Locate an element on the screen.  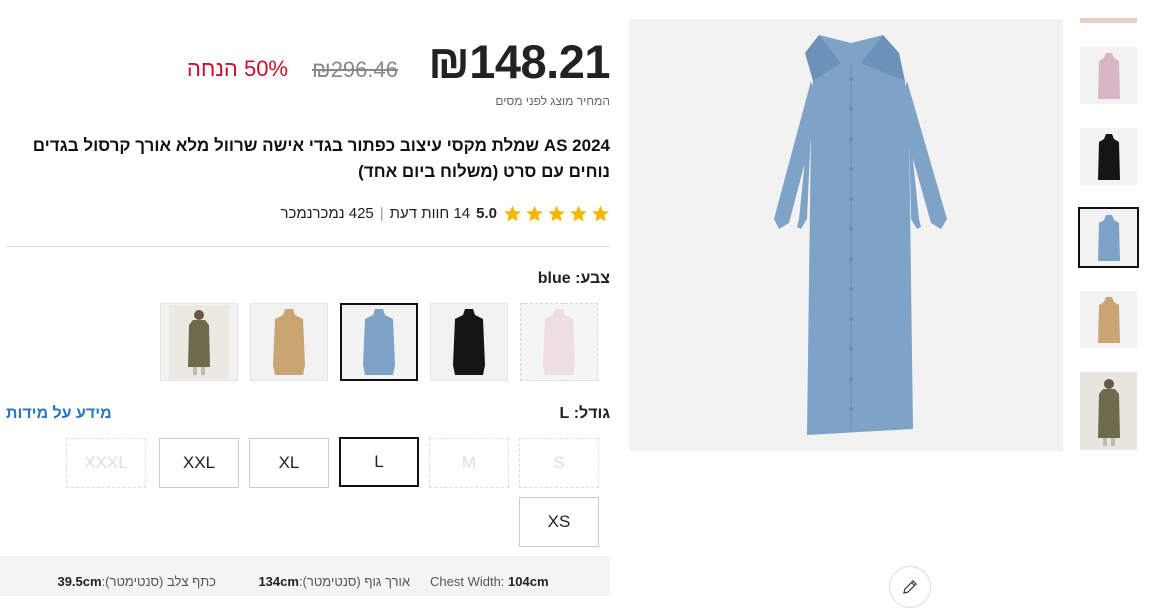
color-swatch-olive is located at coordinates (199, 342).